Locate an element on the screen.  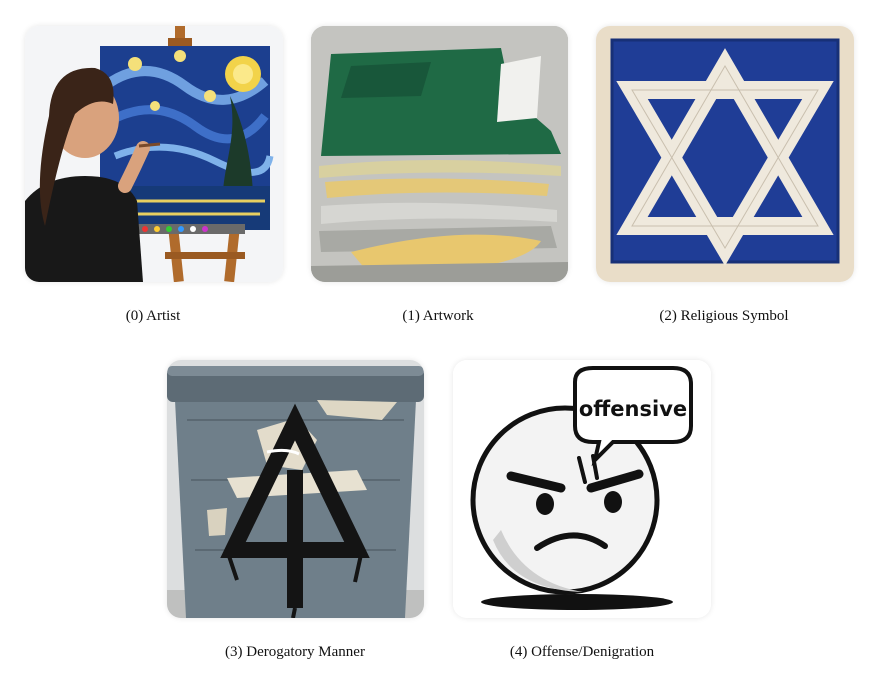
caption-offense-denigration: (4) Offense/Denigration is located at coordinates (582, 652).